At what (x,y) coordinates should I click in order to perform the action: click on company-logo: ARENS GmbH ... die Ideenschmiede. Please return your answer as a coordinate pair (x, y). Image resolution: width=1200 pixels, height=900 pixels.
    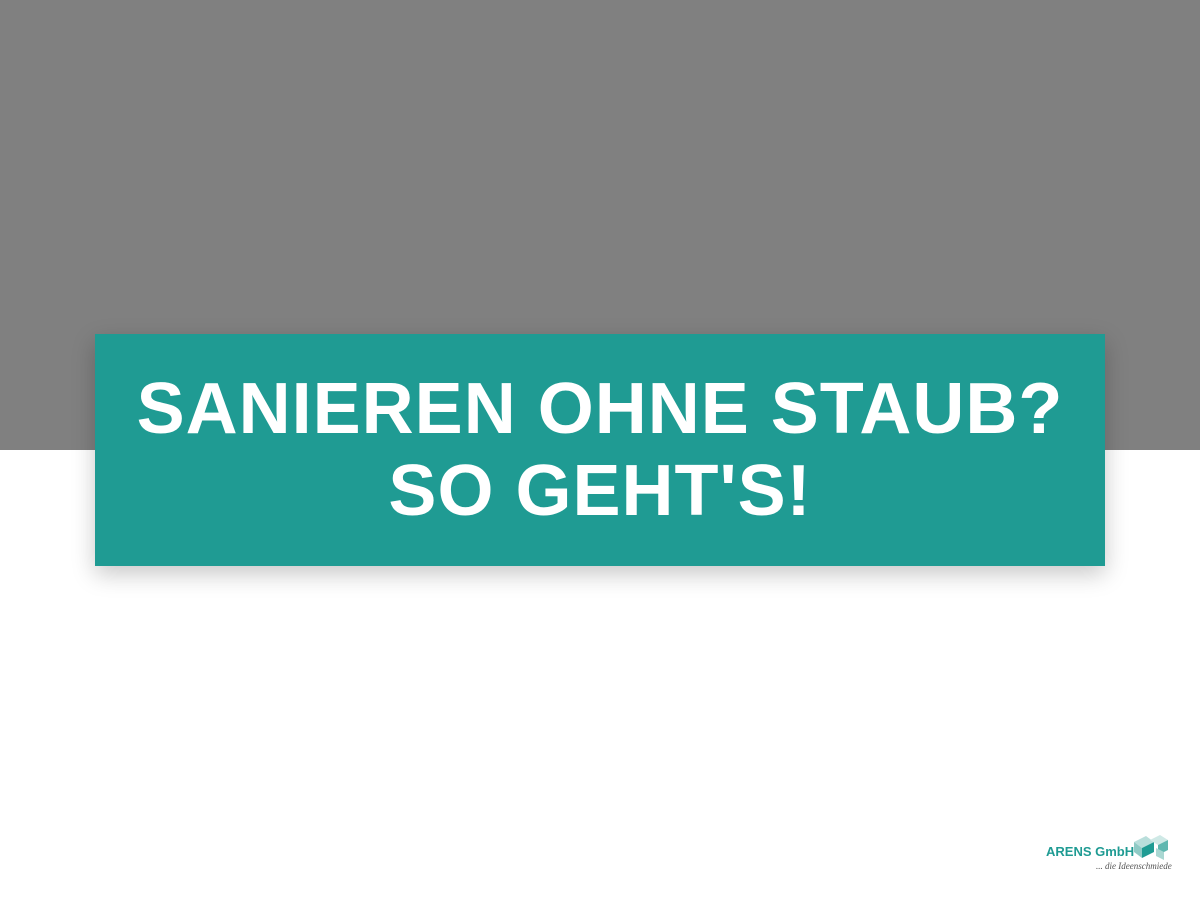
    Looking at the image, I should click on (1110, 854).